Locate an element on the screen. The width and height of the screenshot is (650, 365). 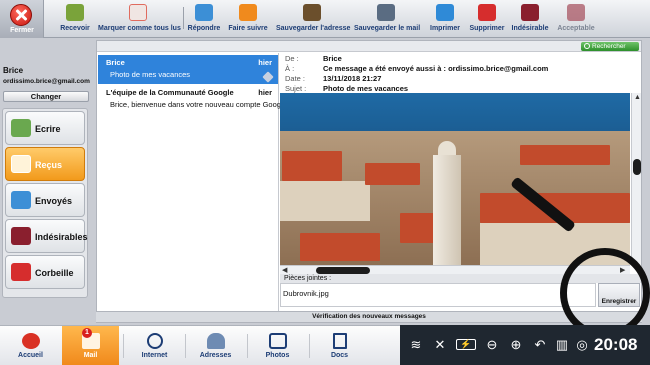
save-mail-button: Sauvegarder le mail is located at coordinates (387, 20).